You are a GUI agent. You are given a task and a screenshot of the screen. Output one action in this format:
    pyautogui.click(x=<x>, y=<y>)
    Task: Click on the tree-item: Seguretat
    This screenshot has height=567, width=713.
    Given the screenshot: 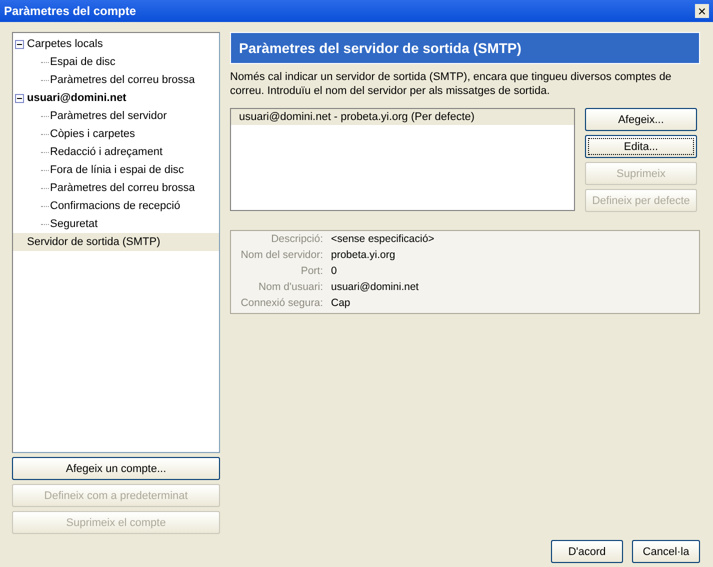 What is the action you would take?
    pyautogui.click(x=116, y=224)
    